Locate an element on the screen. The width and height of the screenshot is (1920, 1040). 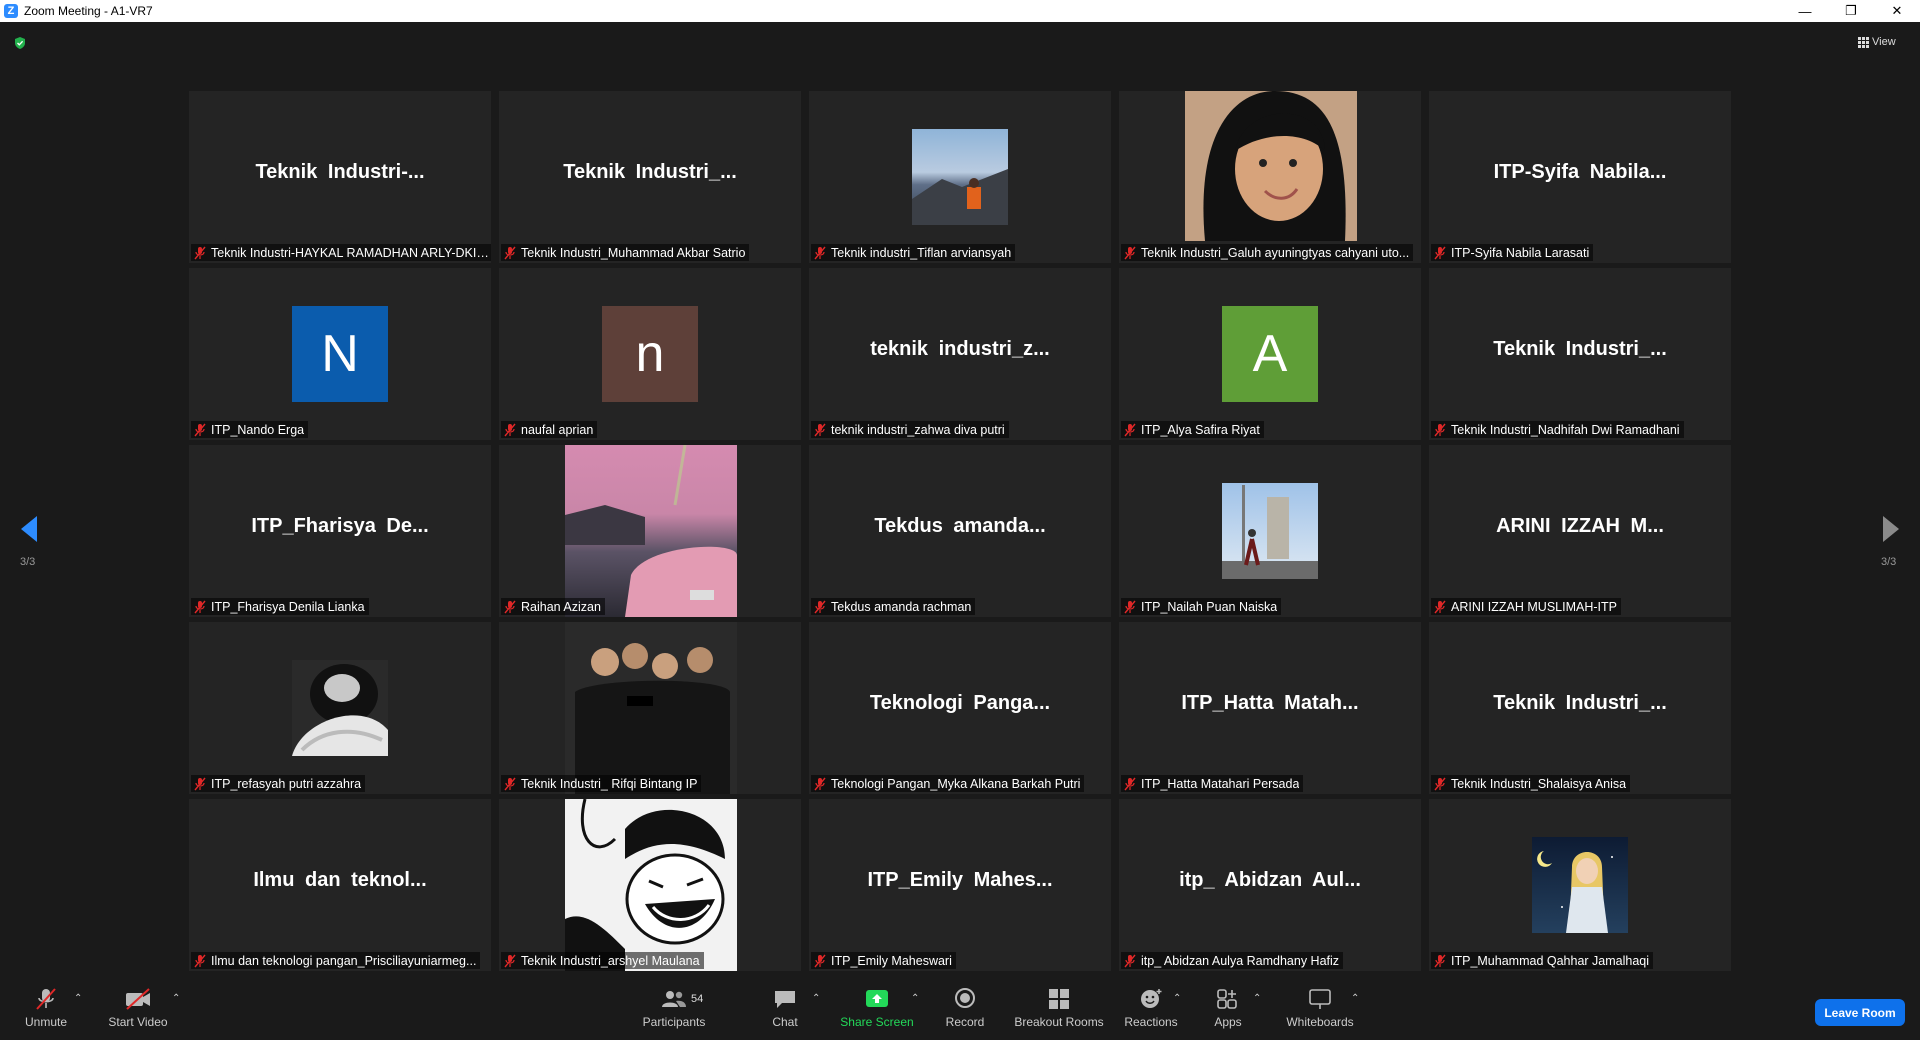
participant-name: ITP_Emily Maheswari is located at coordinates (891, 960).